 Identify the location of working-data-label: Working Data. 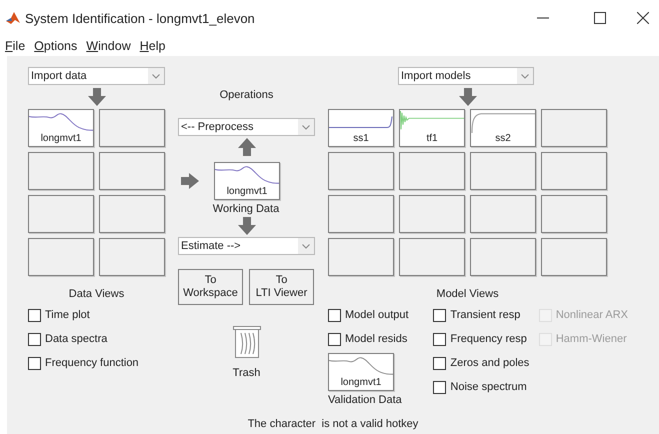
(246, 209).